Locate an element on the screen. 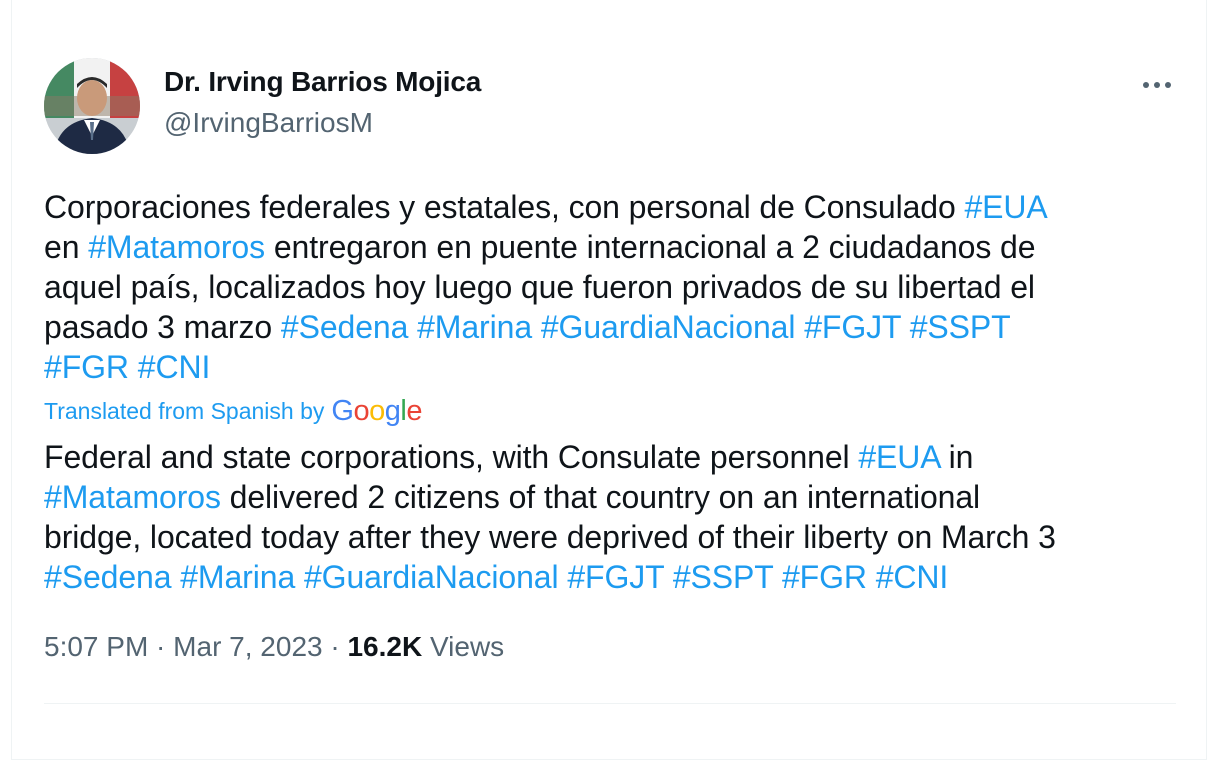 This screenshot has height=760, width=1216. google-logo: Google is located at coordinates (376, 411).